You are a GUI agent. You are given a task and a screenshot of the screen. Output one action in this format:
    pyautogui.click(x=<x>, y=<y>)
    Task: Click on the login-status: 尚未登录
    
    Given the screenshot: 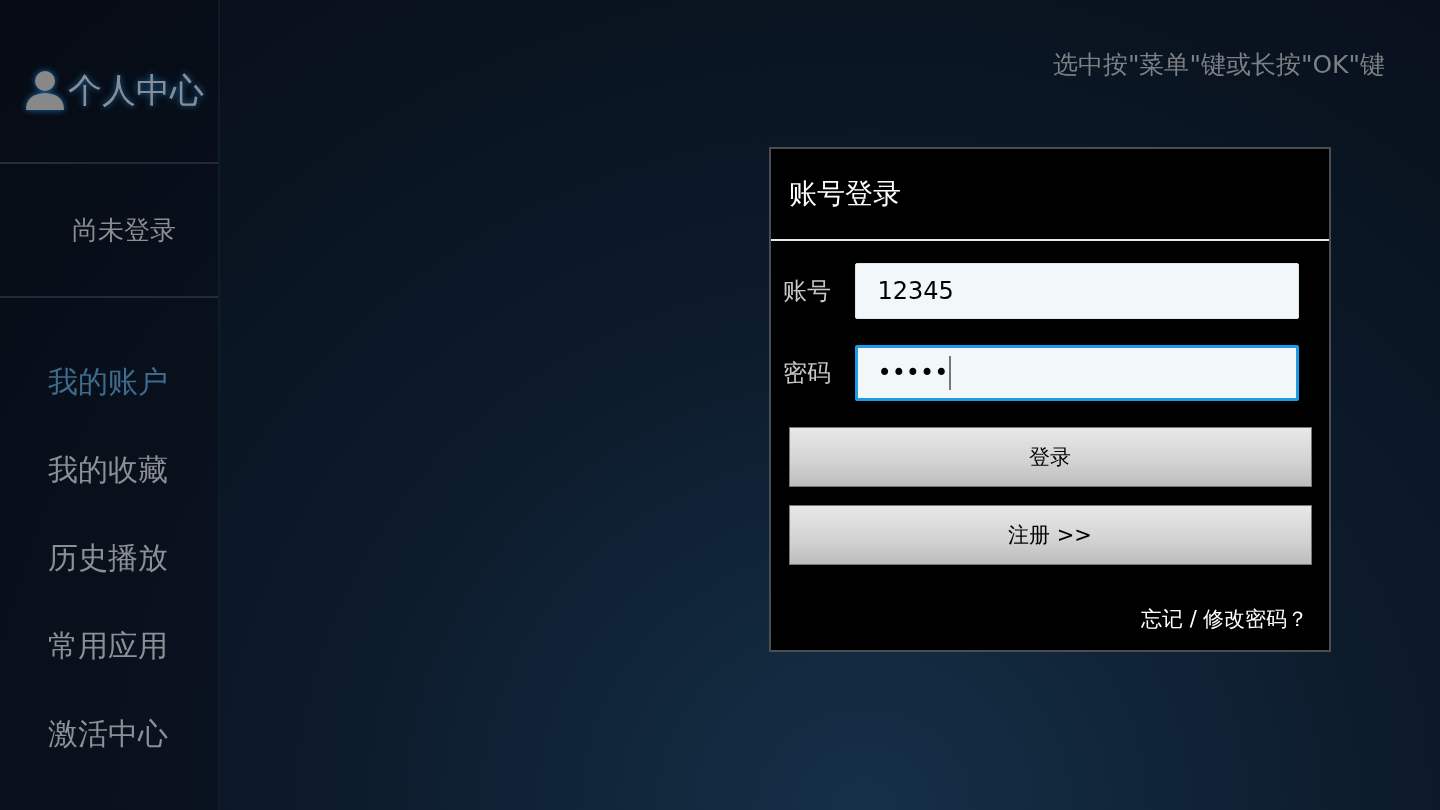 What is the action you would take?
    pyautogui.click(x=124, y=230)
    